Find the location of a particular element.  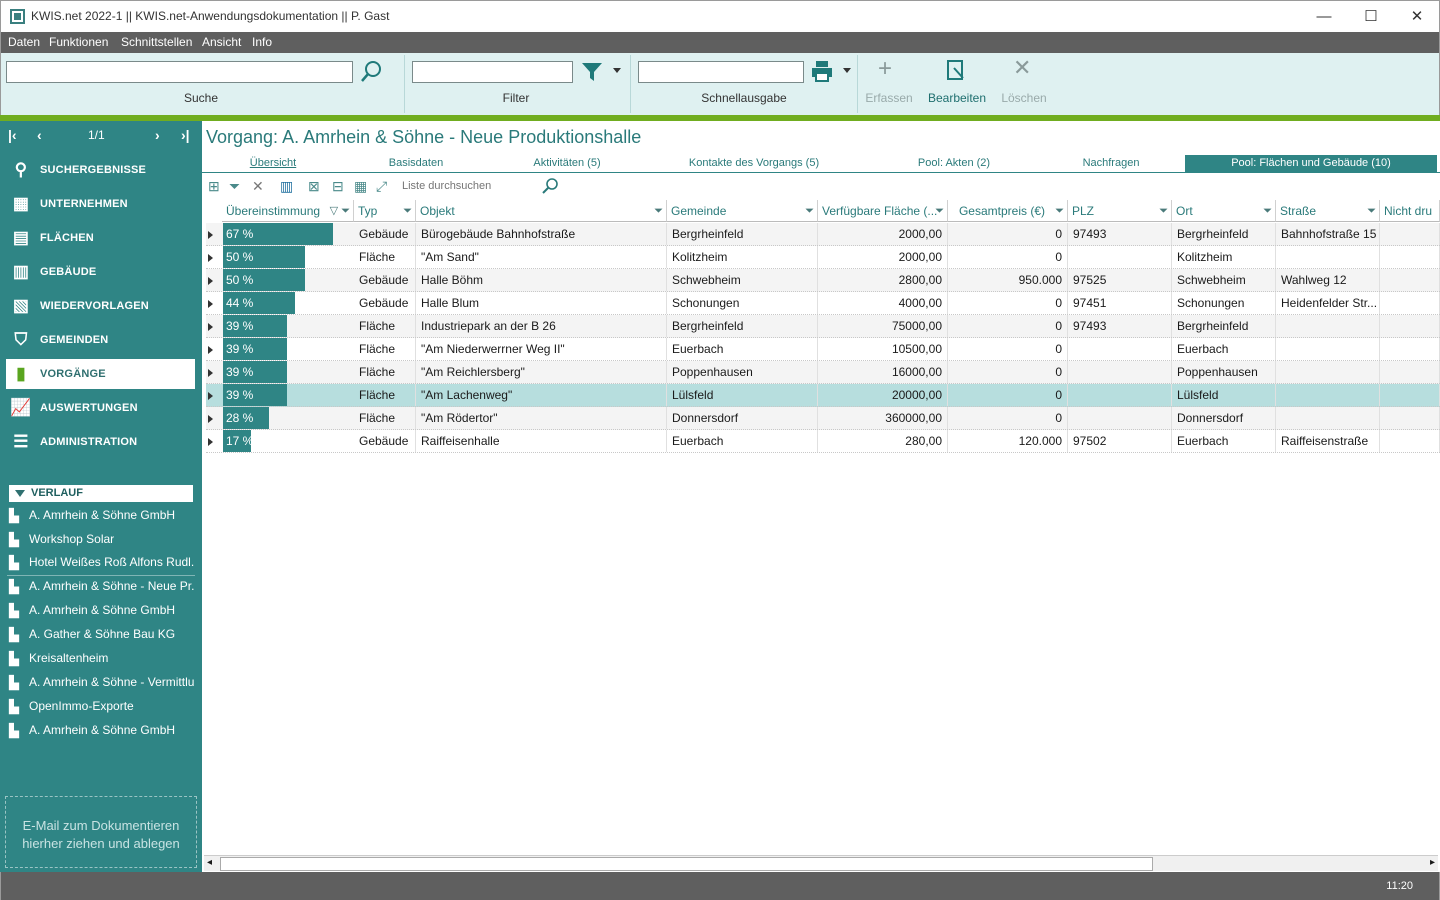

table-icon: ▦ is located at coordinates (360, 186).